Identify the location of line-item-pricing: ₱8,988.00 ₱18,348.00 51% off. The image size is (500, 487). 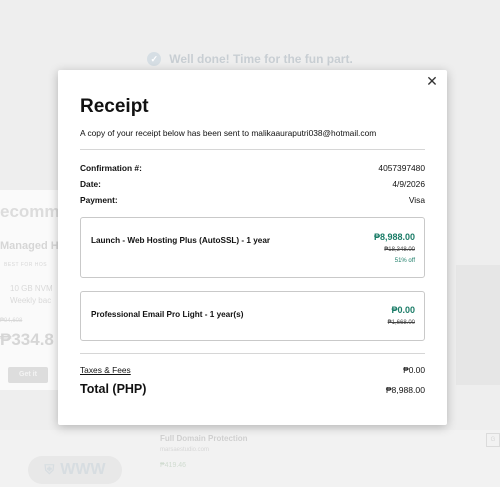
(394, 248).